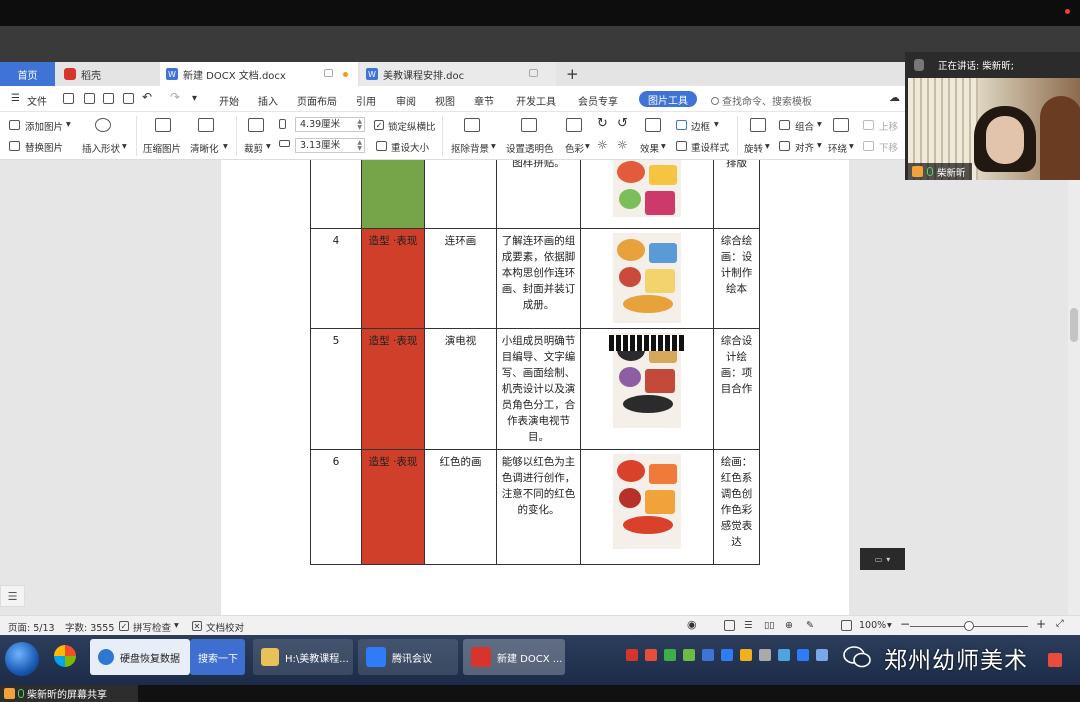 Image resolution: width=1080 pixels, height=702 pixels. I want to click on quick-access-dropdown-icon: ▾, so click(194, 98).